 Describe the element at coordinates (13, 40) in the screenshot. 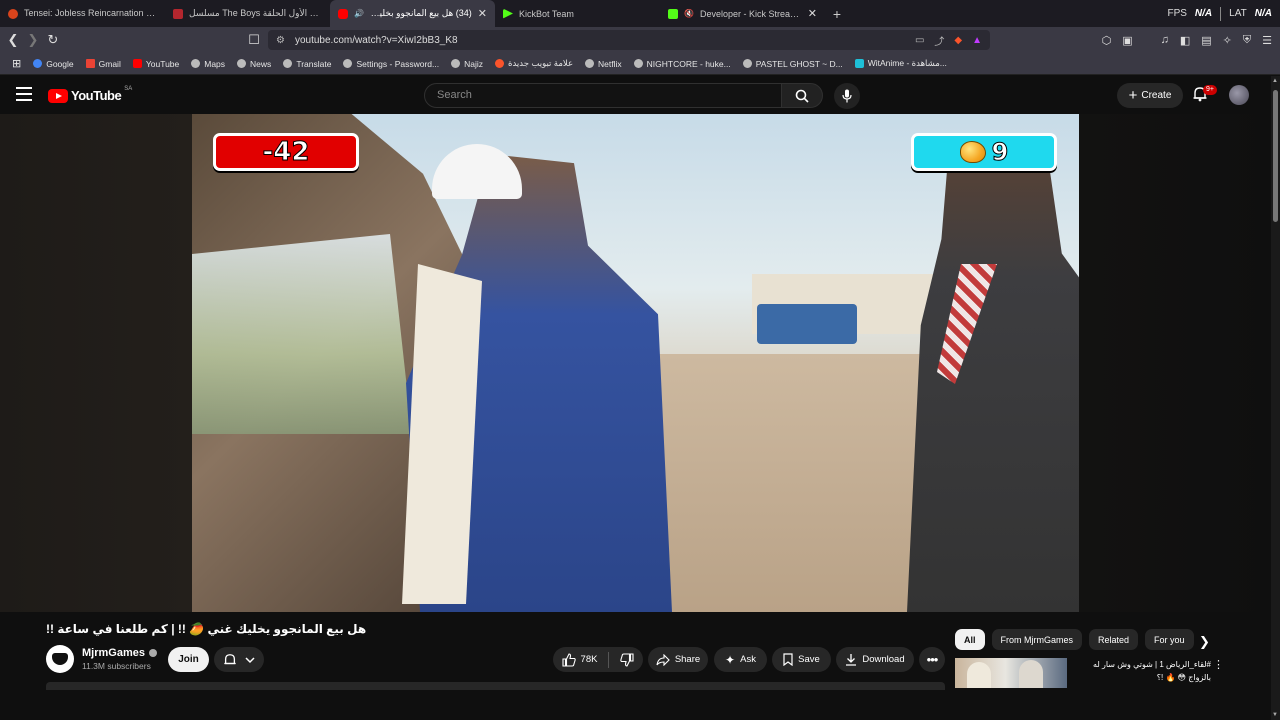

I see `back-icon: ❮` at that location.